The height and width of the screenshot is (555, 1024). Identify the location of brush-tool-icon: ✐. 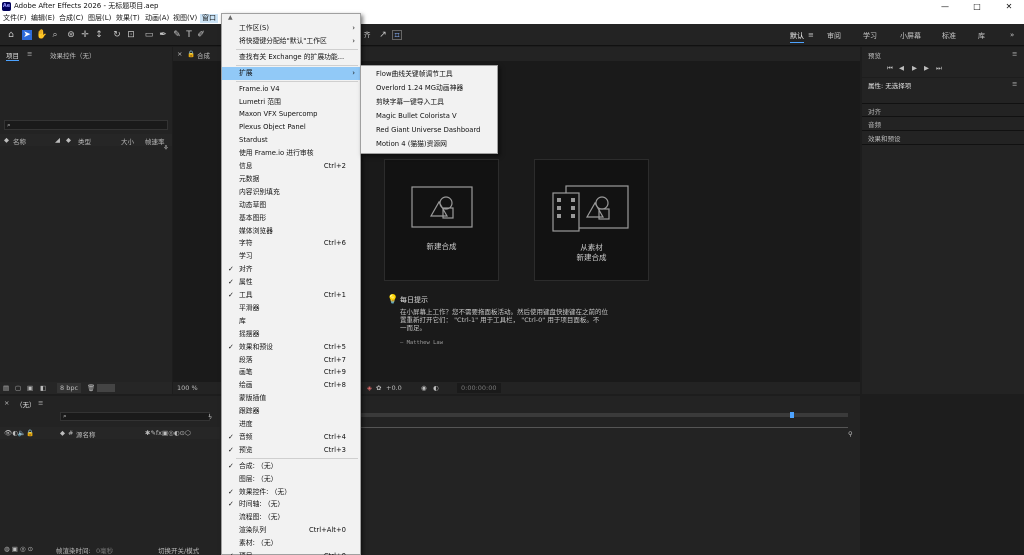
(201, 35).